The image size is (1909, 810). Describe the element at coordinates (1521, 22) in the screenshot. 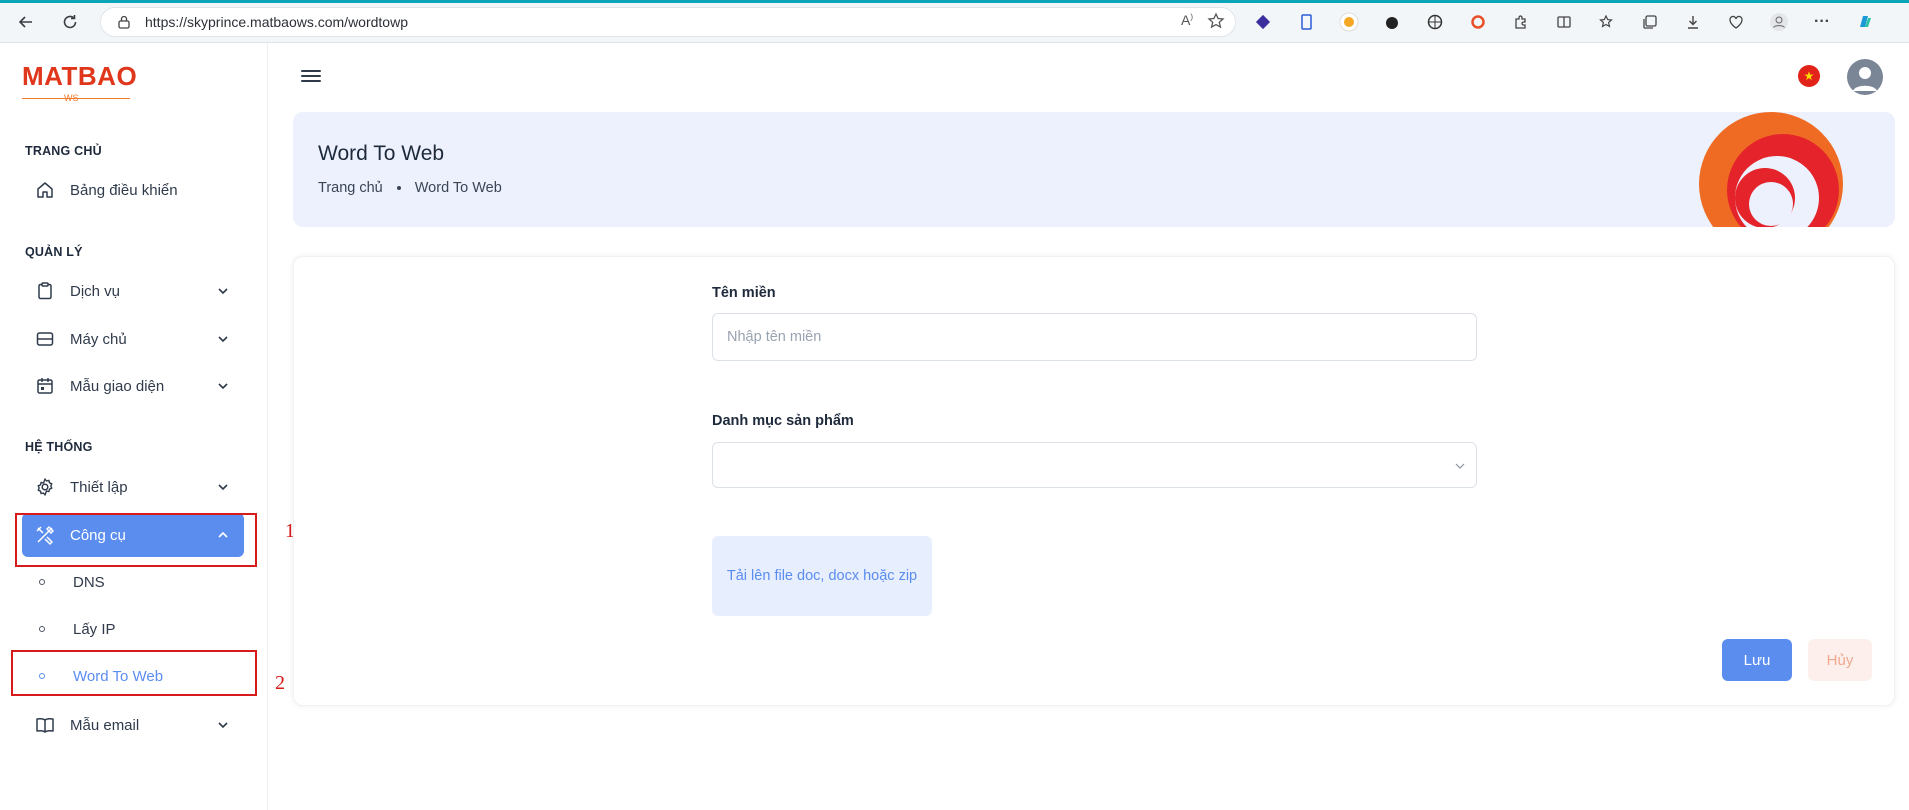

I see `extensions-puzzle-icon` at that location.